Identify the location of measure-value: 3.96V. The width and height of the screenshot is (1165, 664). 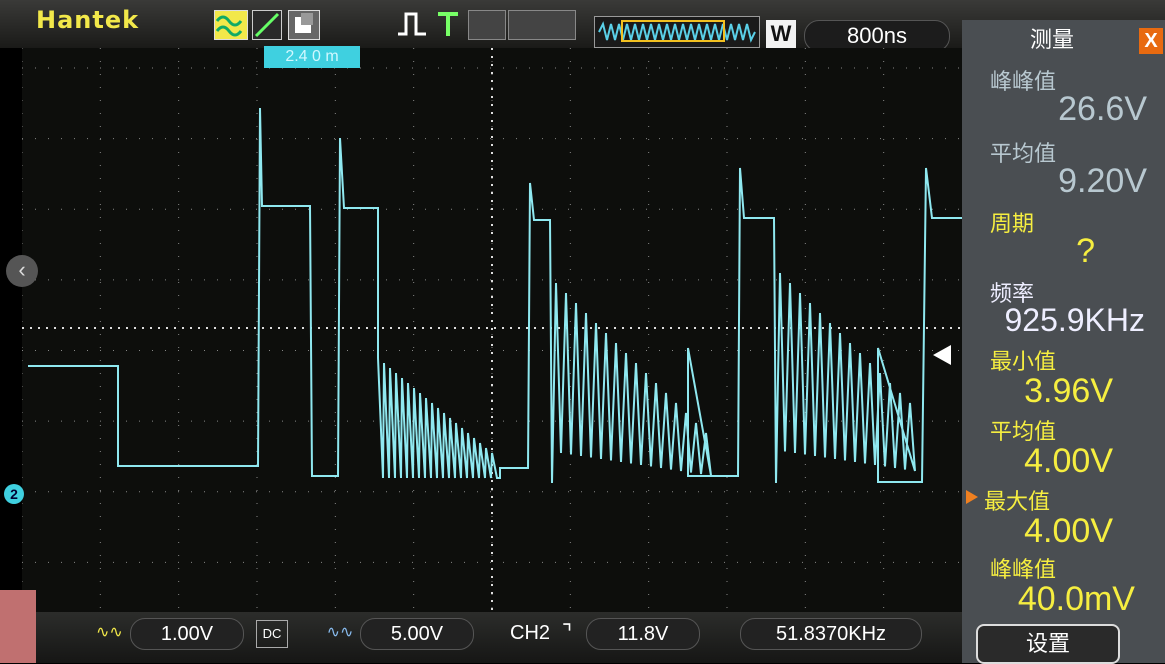
(1068, 391).